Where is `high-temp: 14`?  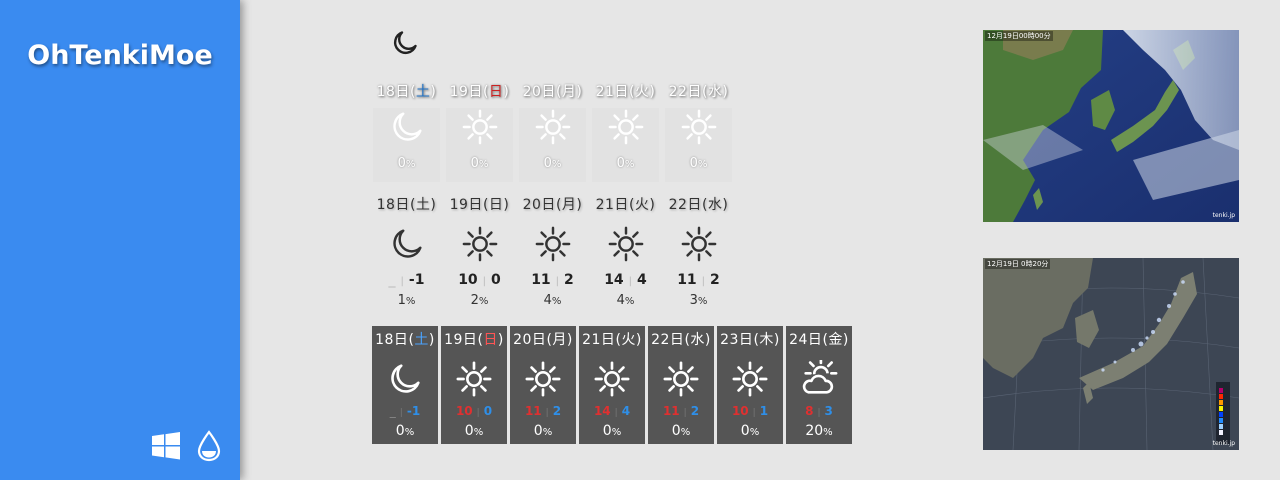 high-temp: 14 is located at coordinates (614, 280).